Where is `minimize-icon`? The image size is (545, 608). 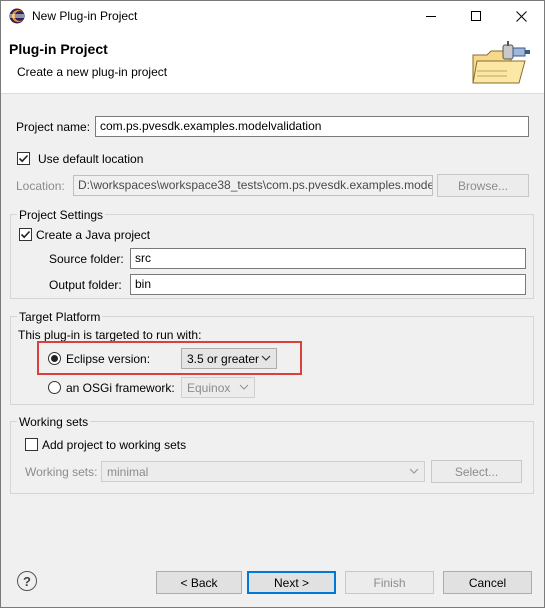
minimize-icon is located at coordinates (431, 16).